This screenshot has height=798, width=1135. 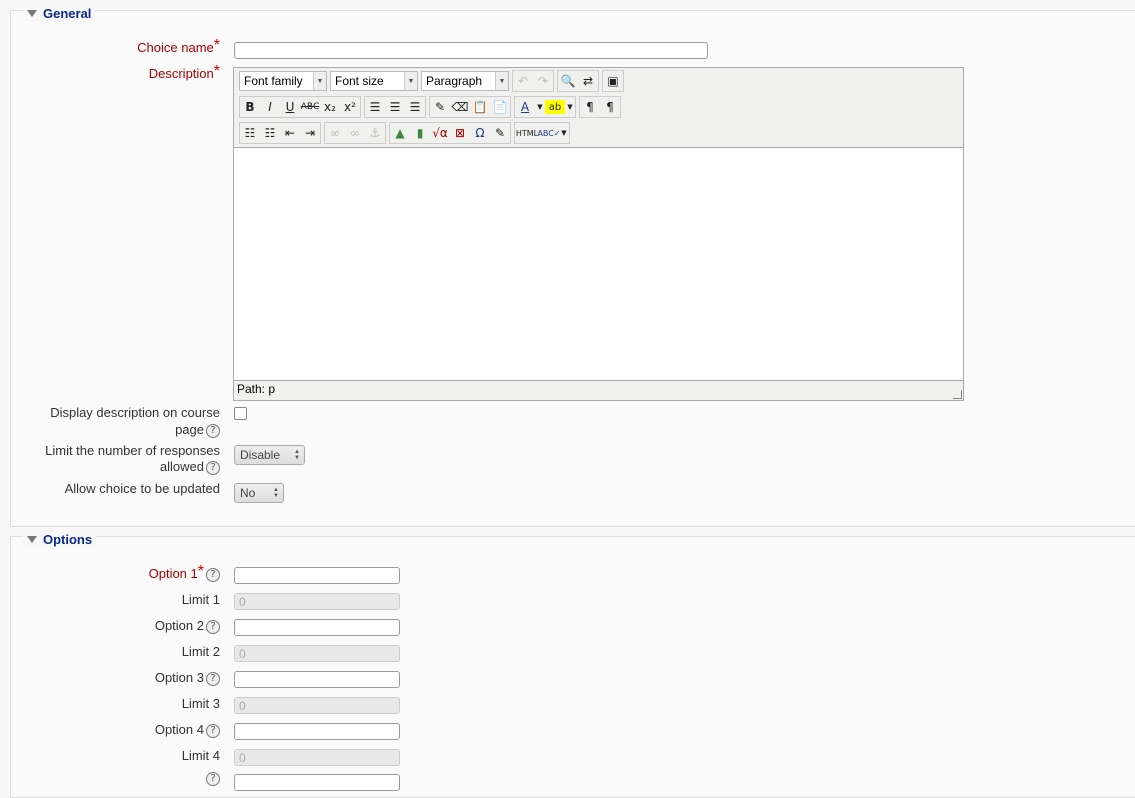 I want to click on limit-1-label: Limit 1, so click(x=200, y=599).